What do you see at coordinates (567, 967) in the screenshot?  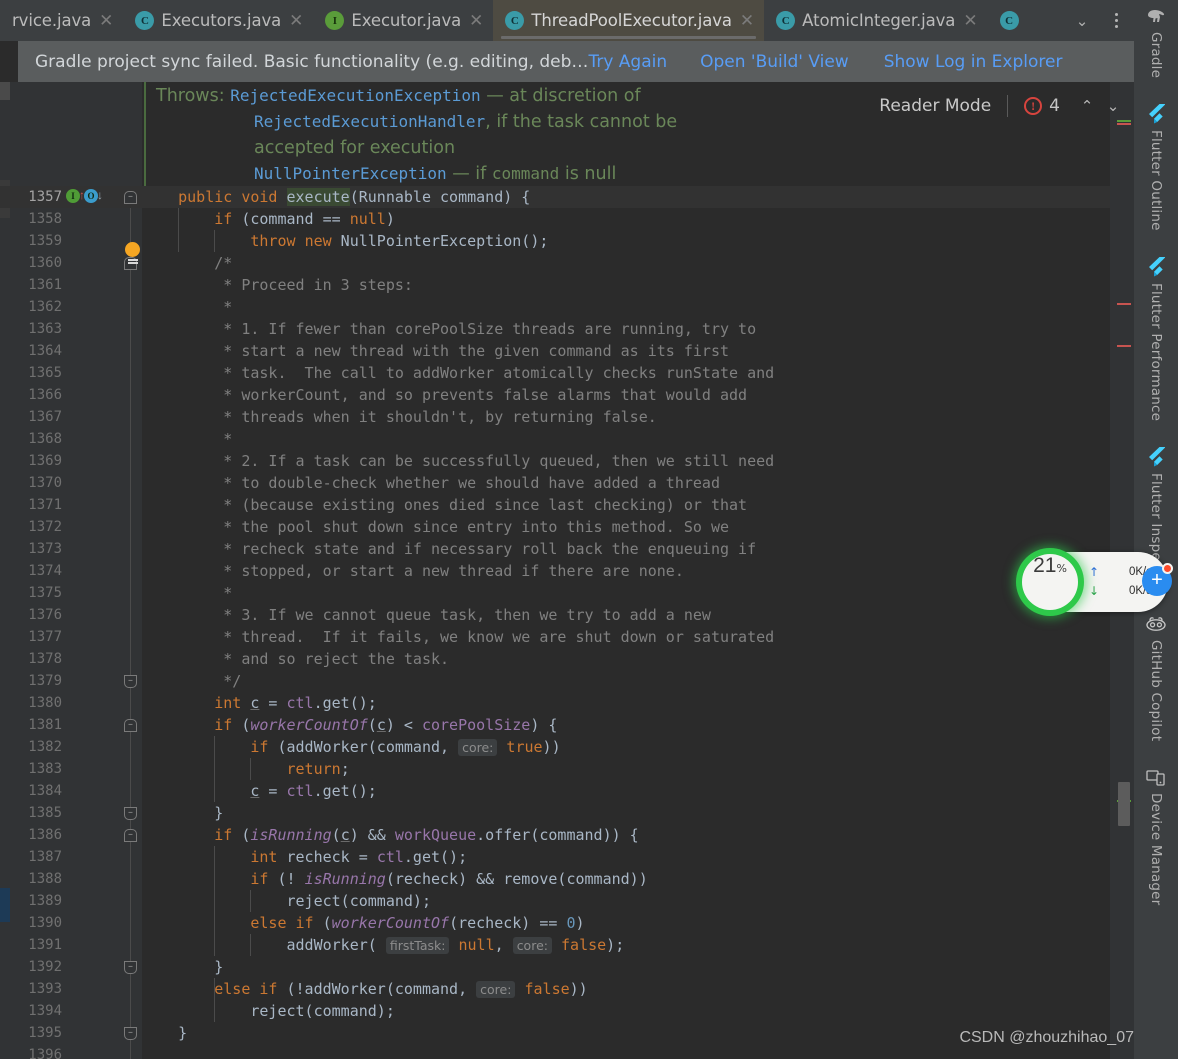 I see `code-line: 1392 – }` at bounding box center [567, 967].